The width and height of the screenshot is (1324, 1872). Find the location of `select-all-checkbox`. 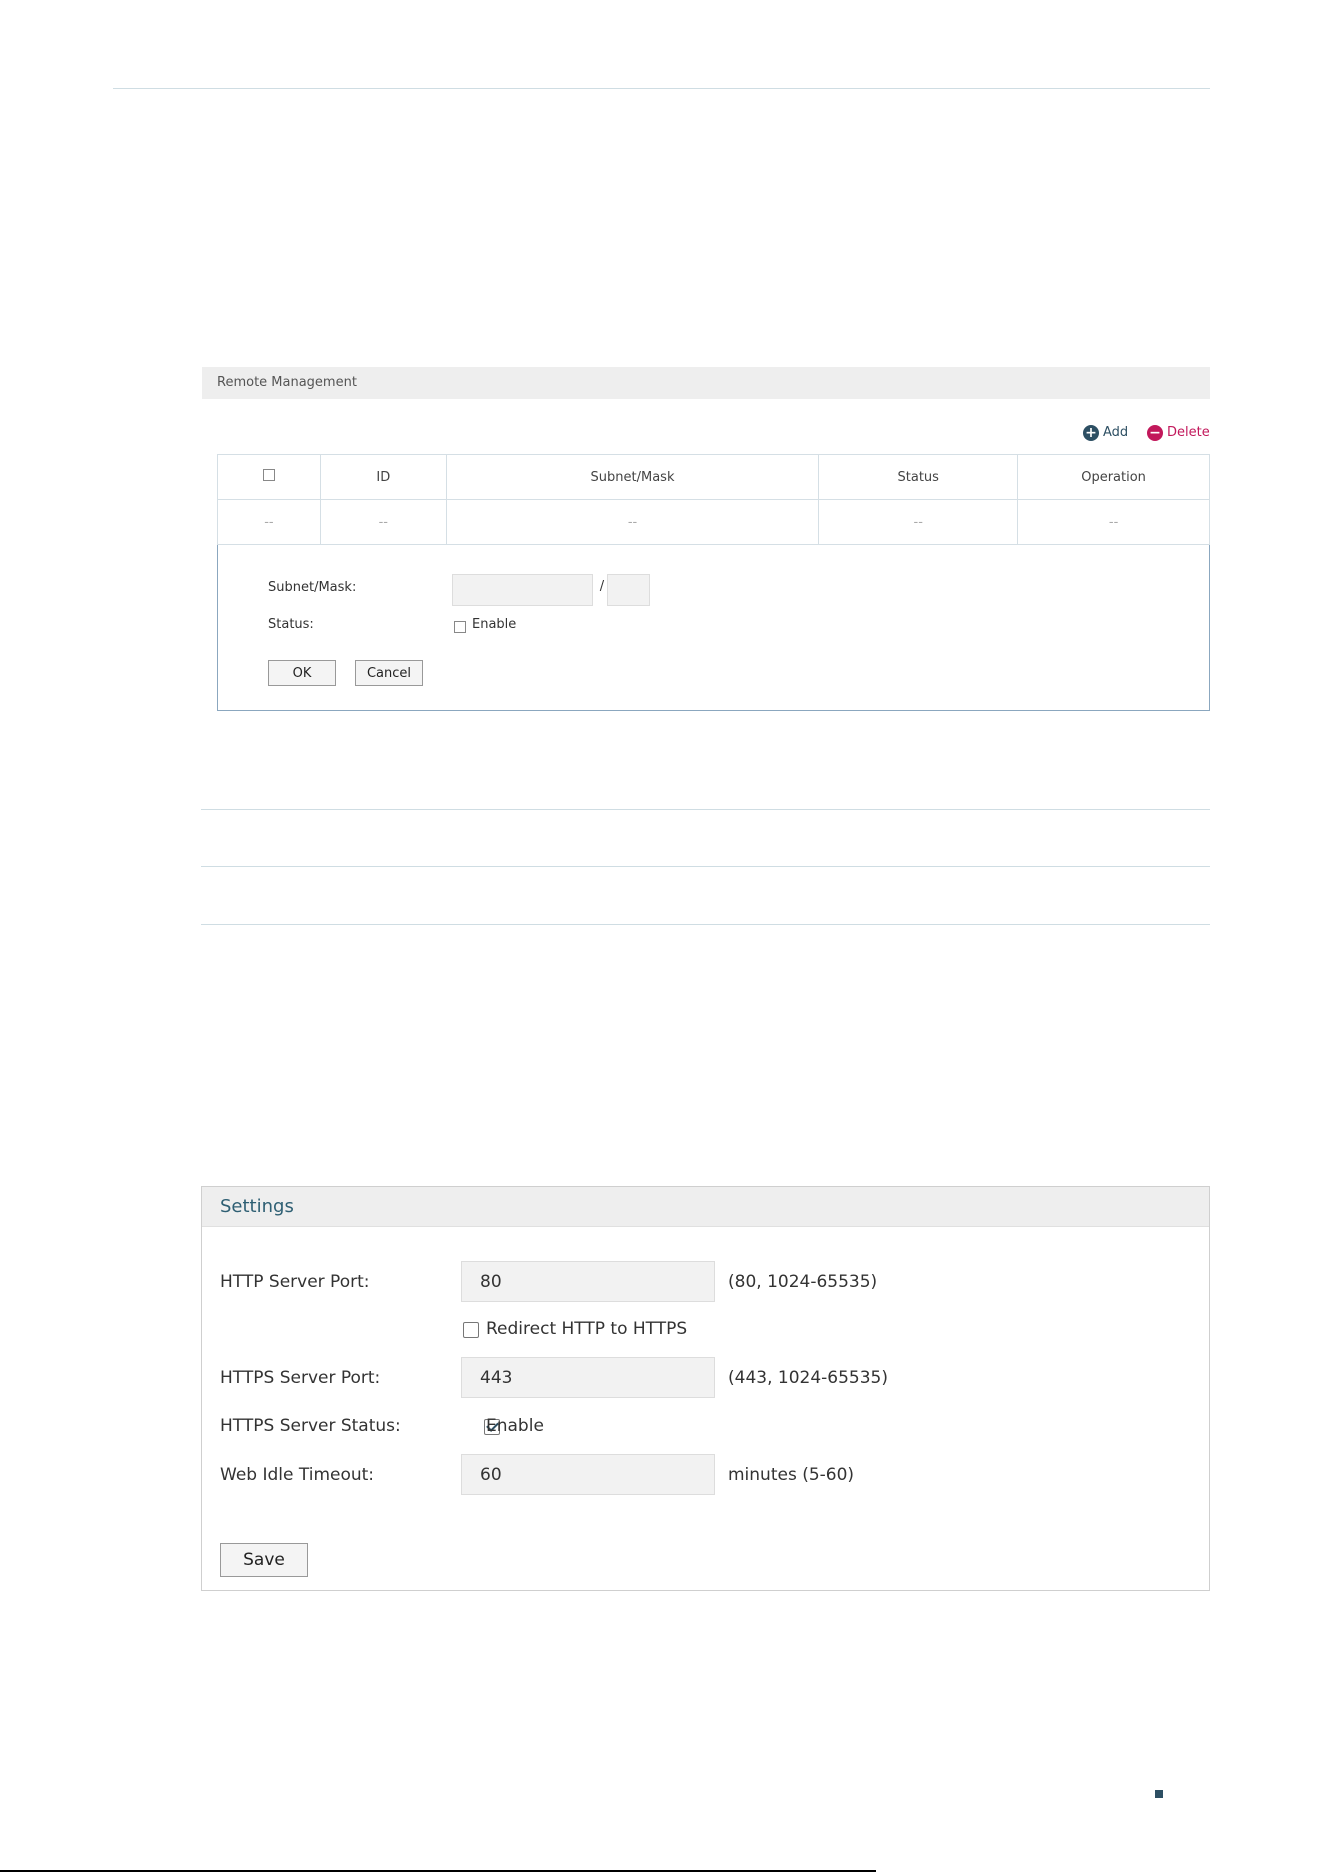

select-all-checkbox is located at coordinates (268, 475).